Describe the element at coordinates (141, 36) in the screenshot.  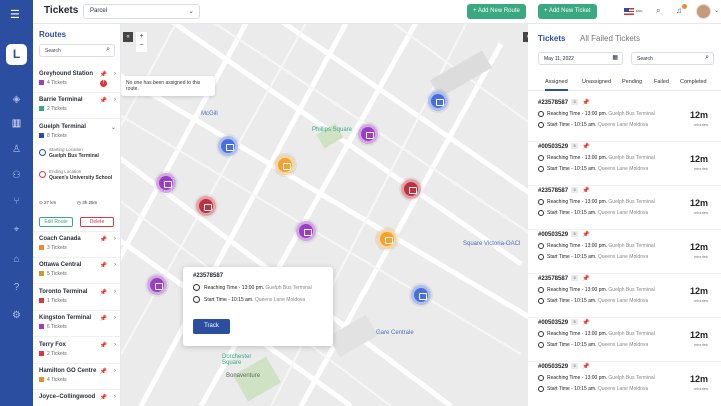
I see `zoom-in-button: +` at that location.